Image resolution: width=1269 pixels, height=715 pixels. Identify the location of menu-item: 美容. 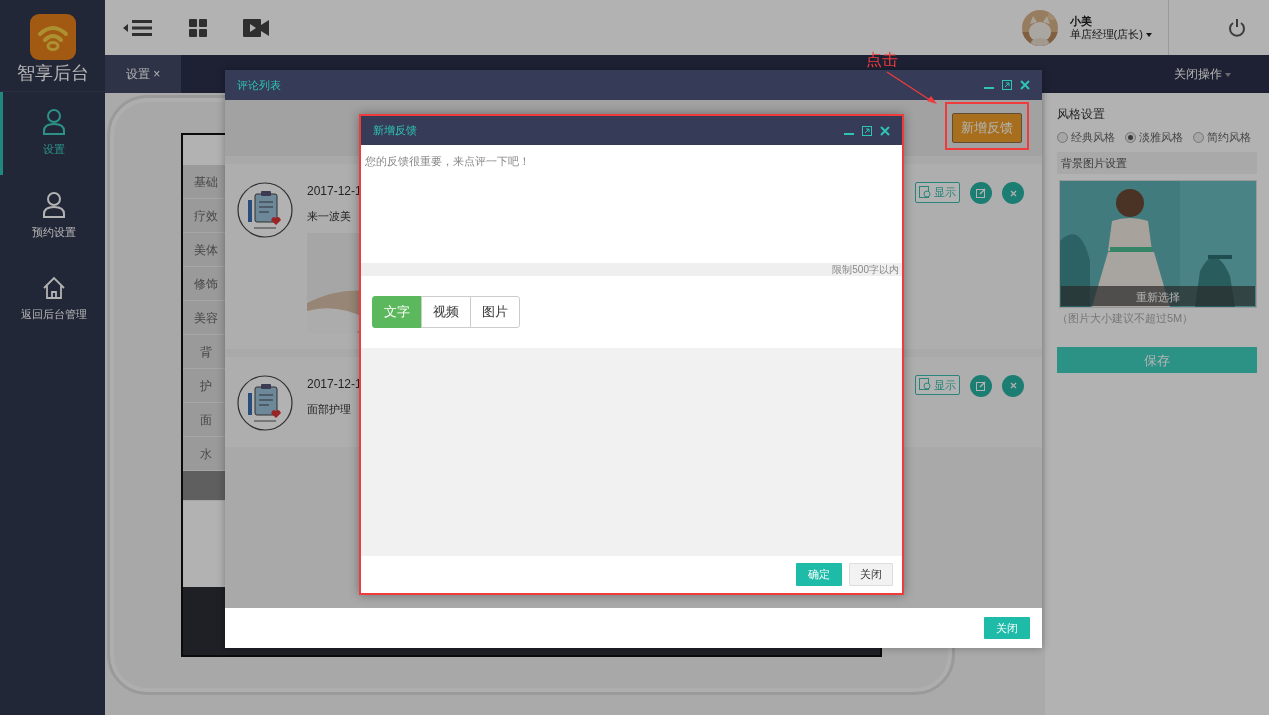
(205, 318).